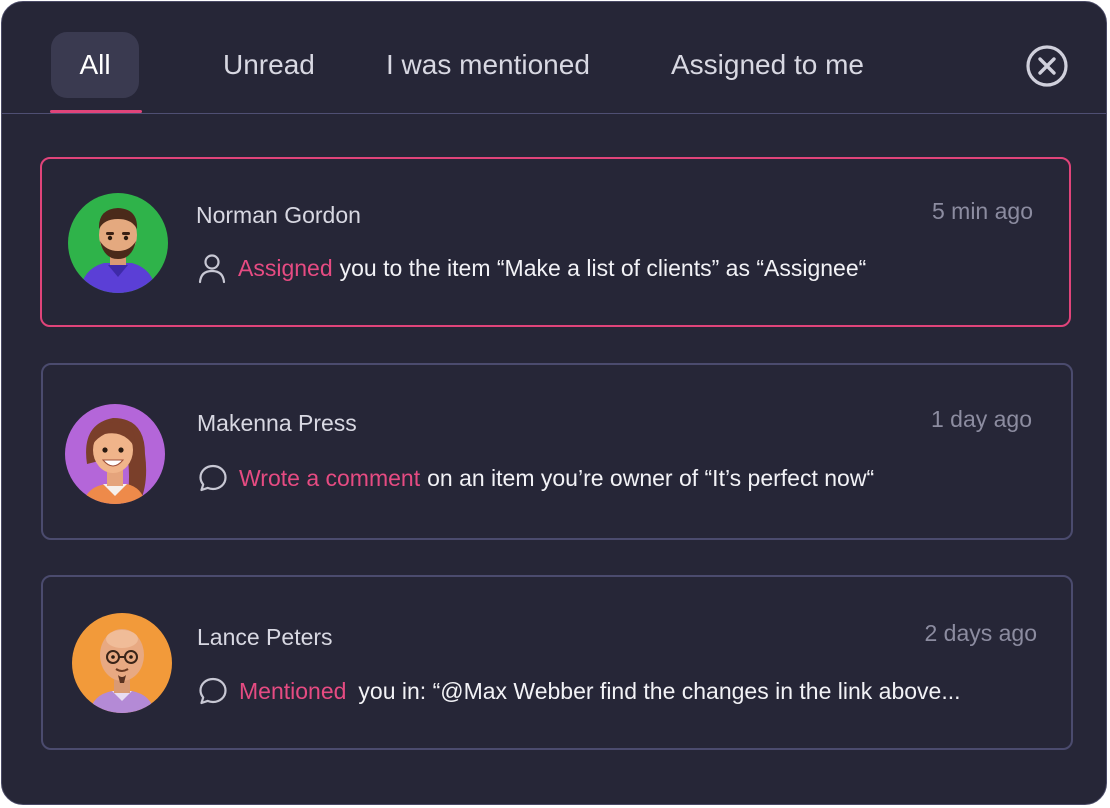  What do you see at coordinates (95, 65) in the screenshot?
I see `tab-all: All` at bounding box center [95, 65].